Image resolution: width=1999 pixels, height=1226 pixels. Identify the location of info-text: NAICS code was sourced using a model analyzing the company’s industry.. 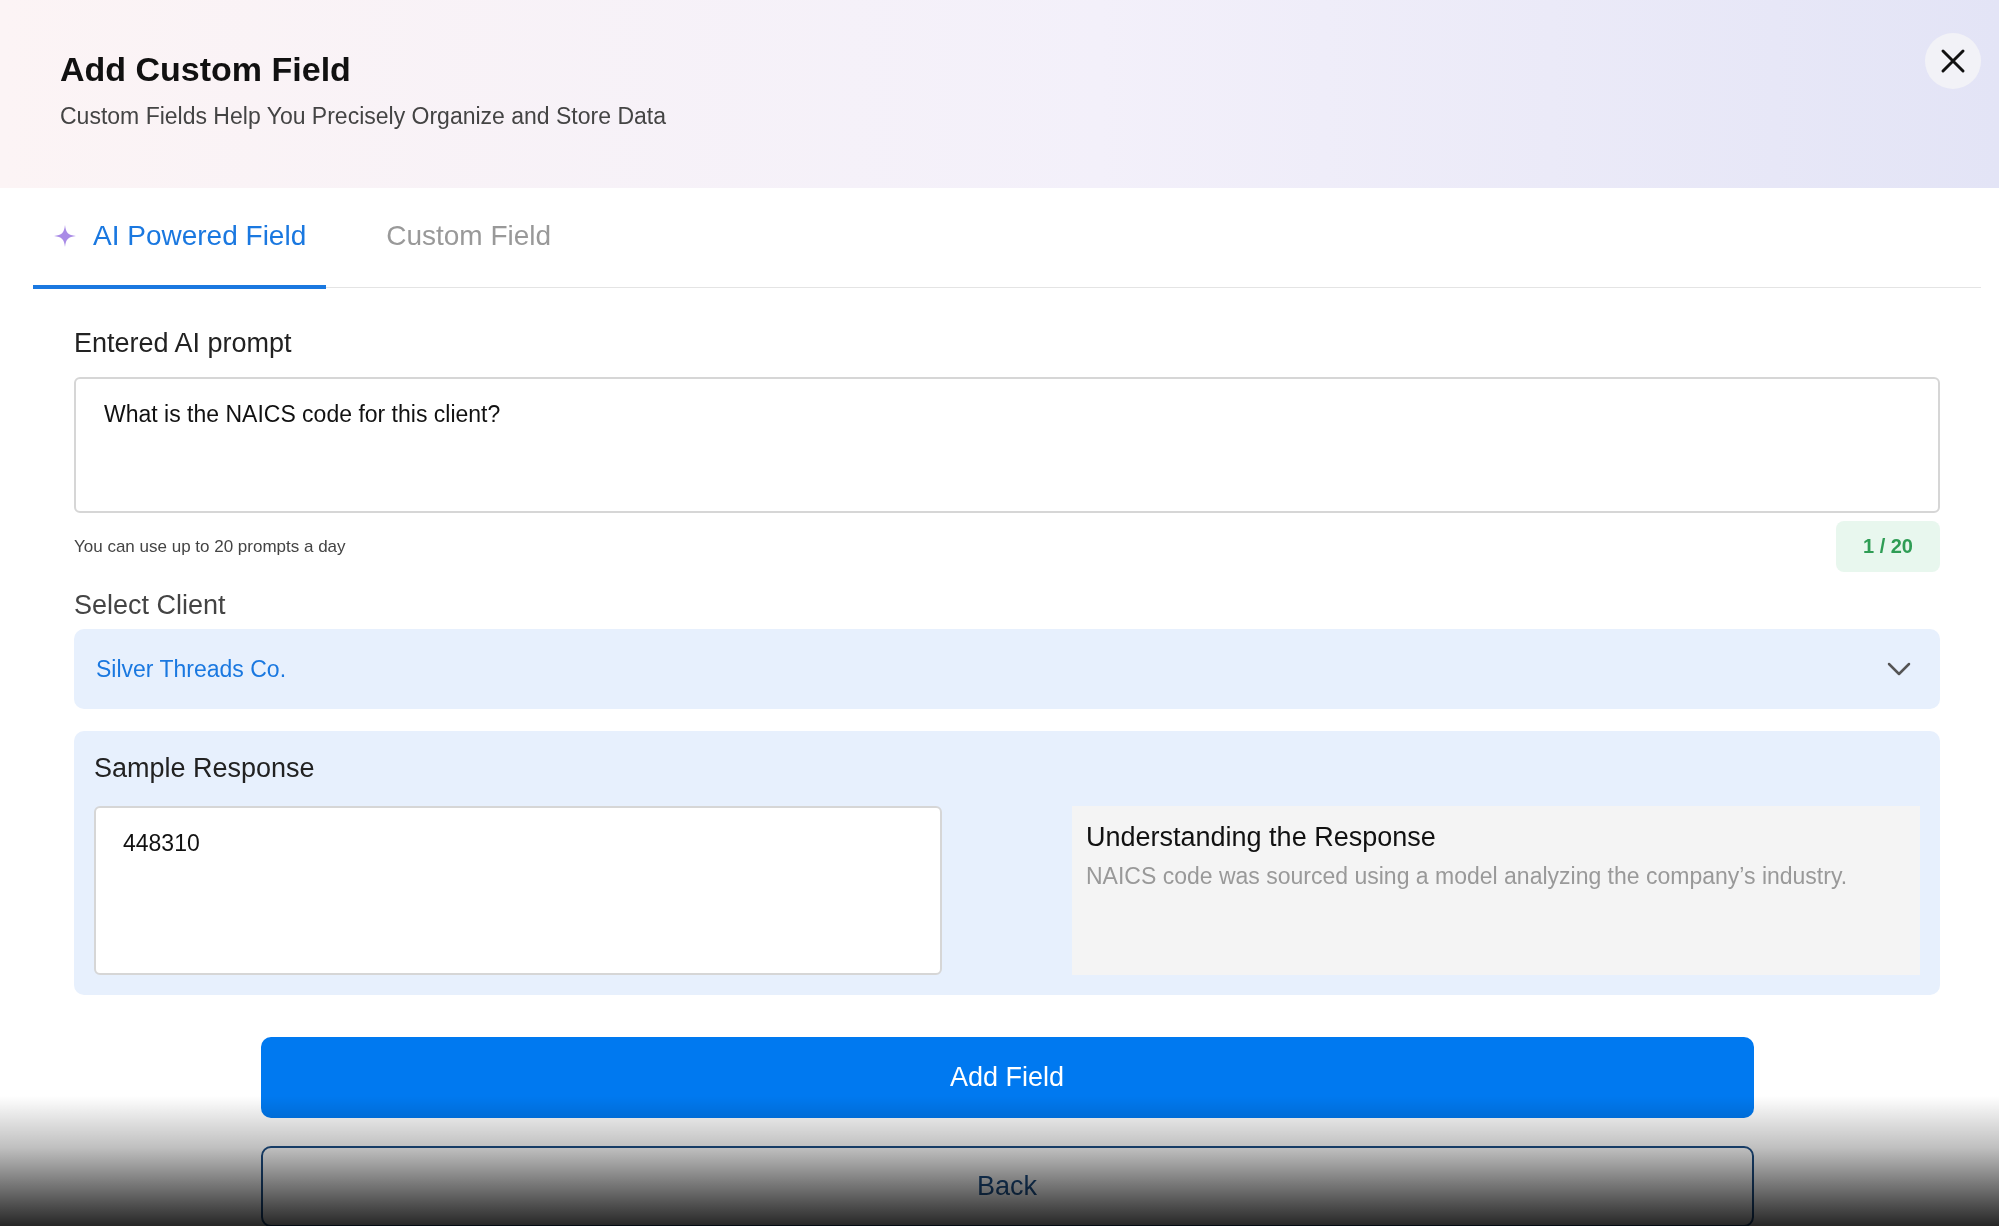
(1467, 876).